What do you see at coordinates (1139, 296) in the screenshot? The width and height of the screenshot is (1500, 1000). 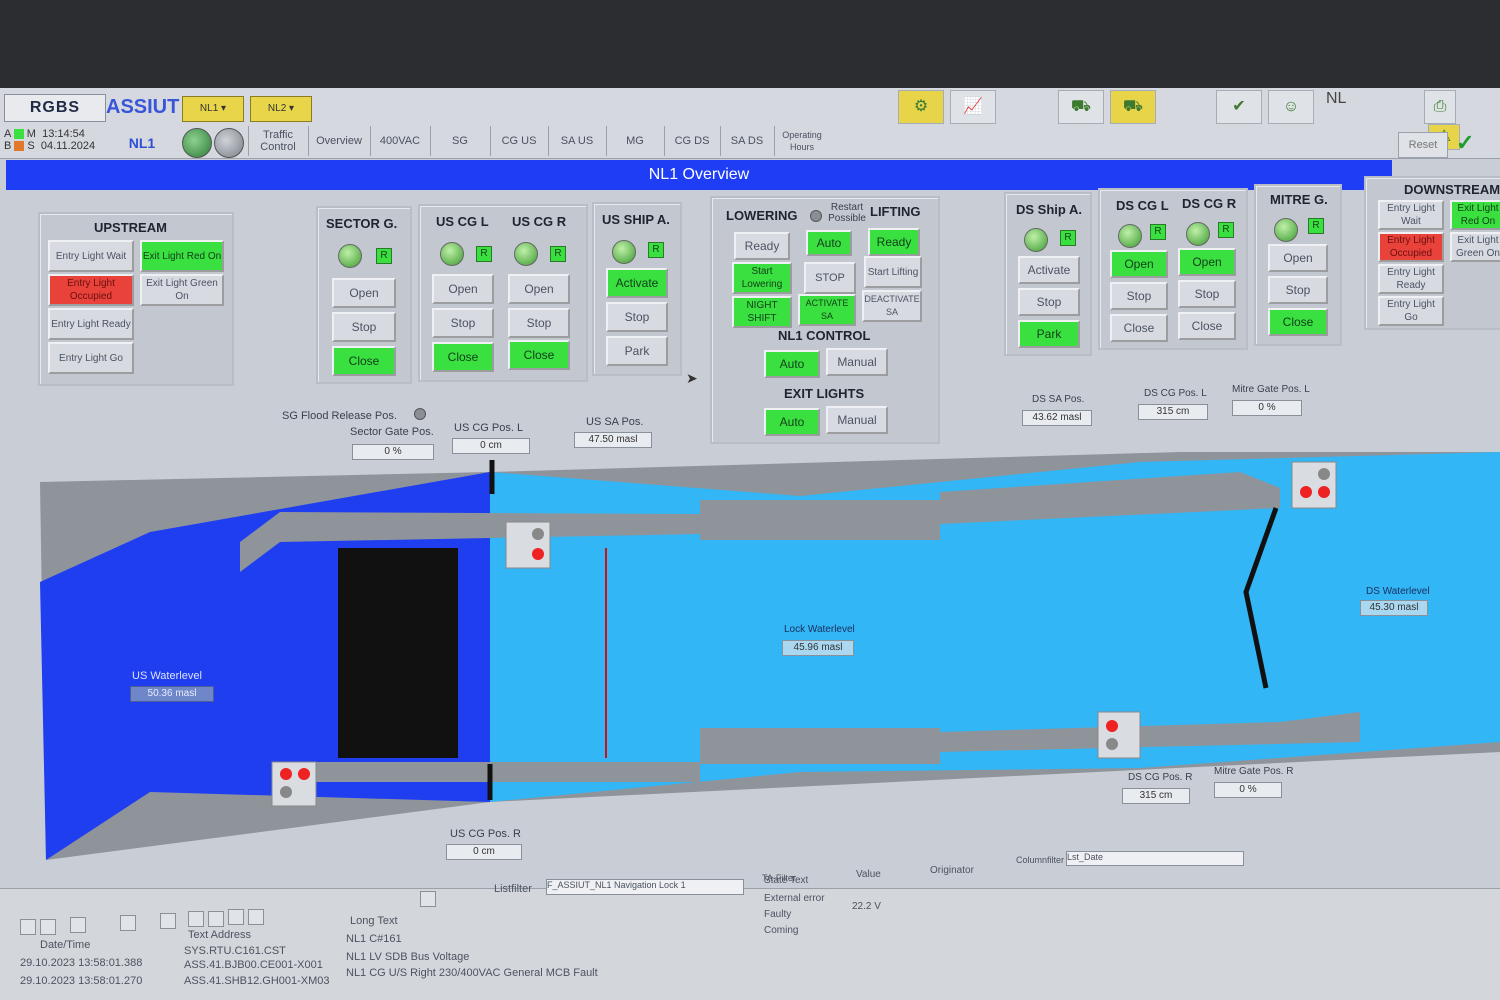 I see `ds-cg-l-stop-button: Stop` at bounding box center [1139, 296].